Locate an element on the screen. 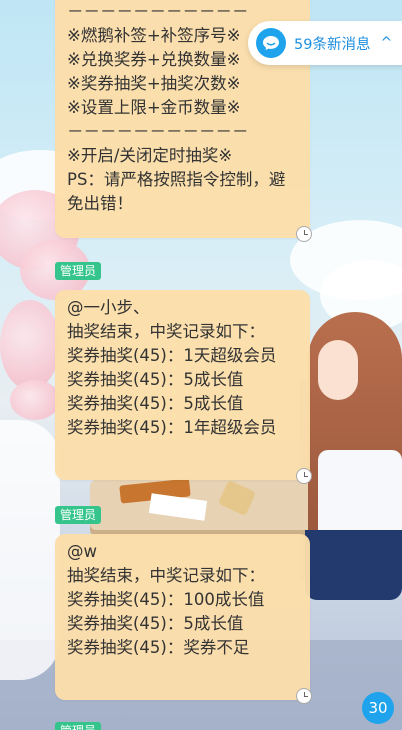 Image resolution: width=402 pixels, height=730 pixels. message-line: 奖券抽奖(45)：1年超级会员 is located at coordinates (172, 427).